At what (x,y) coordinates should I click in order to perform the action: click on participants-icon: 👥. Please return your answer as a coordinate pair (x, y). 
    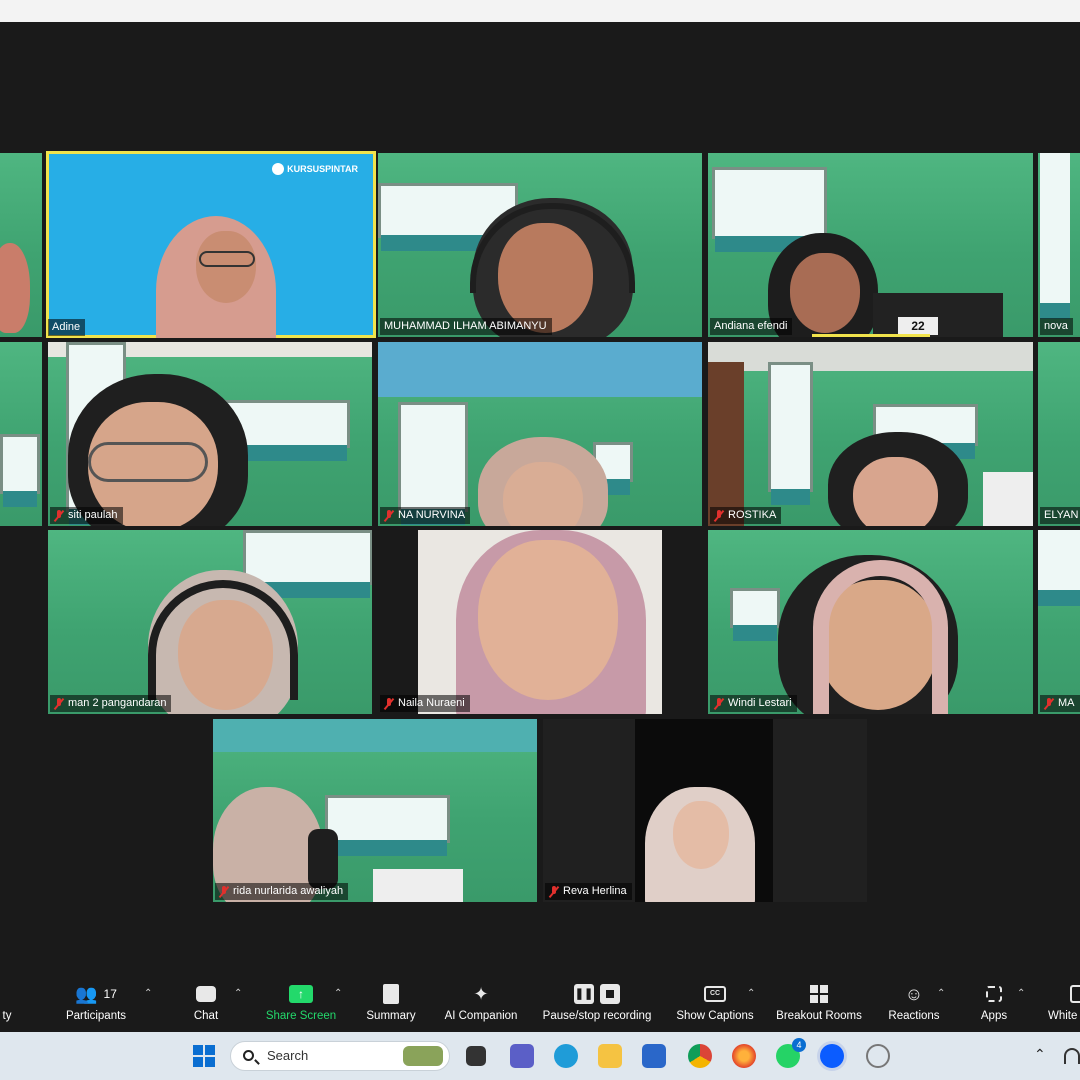
    Looking at the image, I should click on (86, 993).